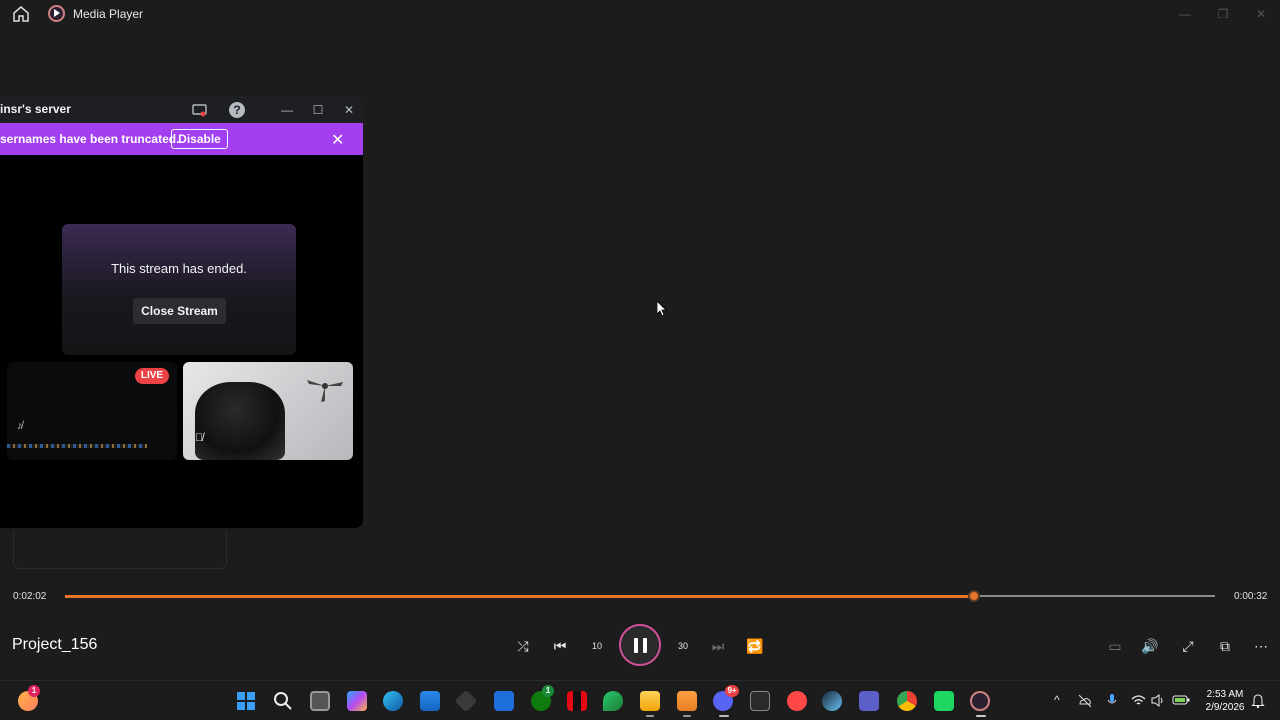 The width and height of the screenshot is (1280, 720). I want to click on app-icon, so click(466, 701).